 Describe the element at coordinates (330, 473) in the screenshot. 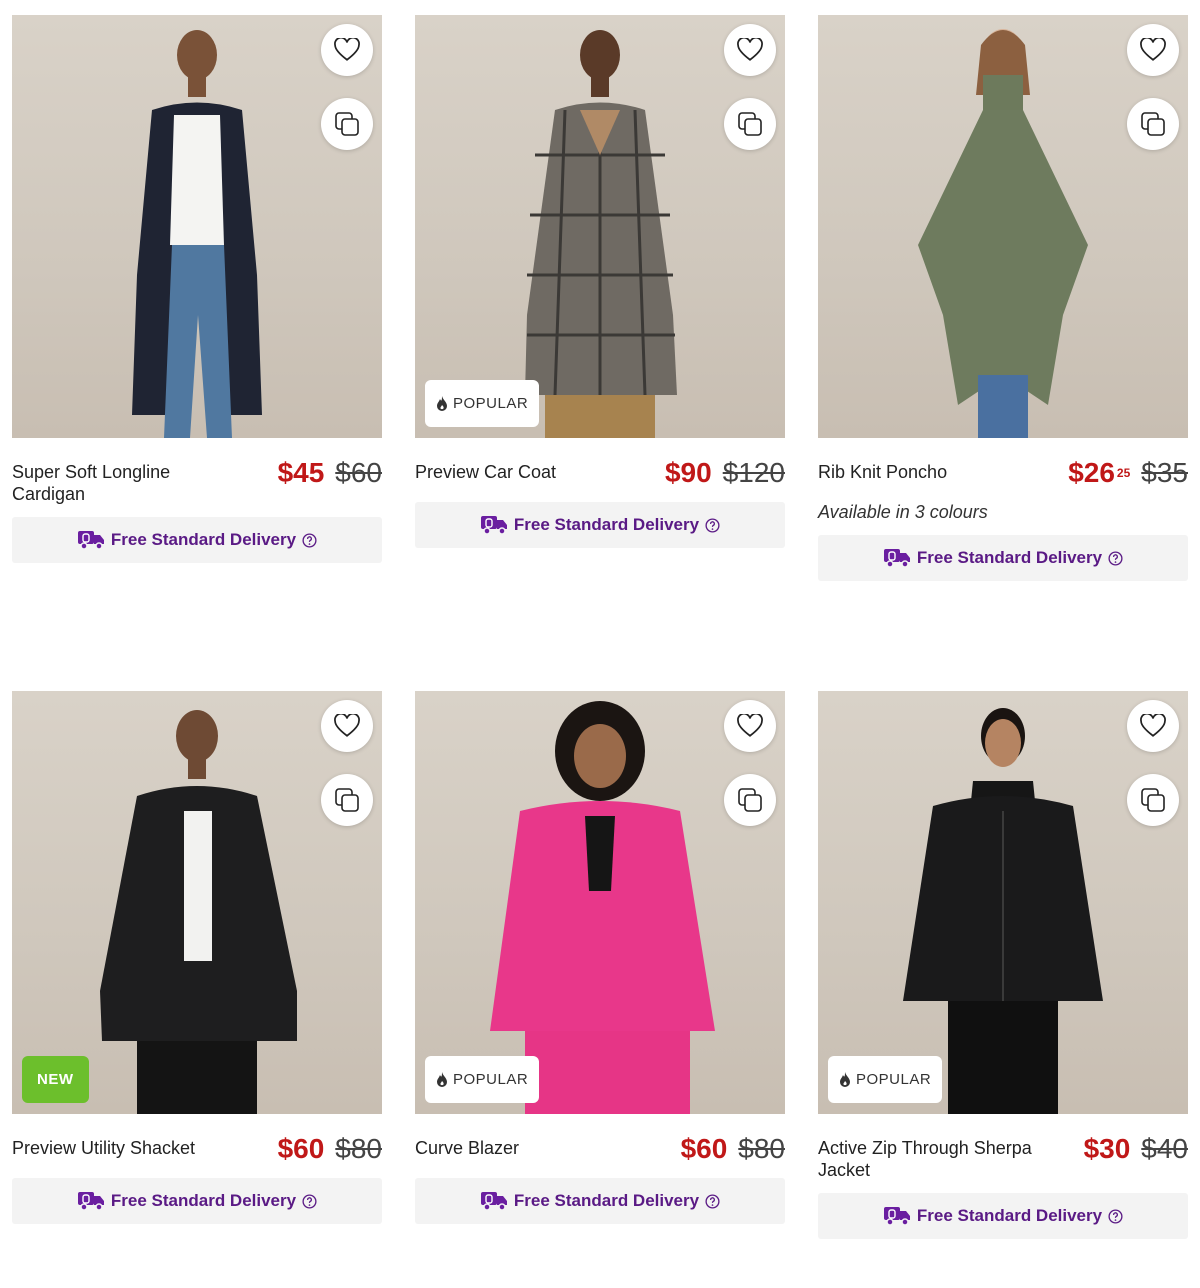

I see `price-block: $45 $60` at that location.